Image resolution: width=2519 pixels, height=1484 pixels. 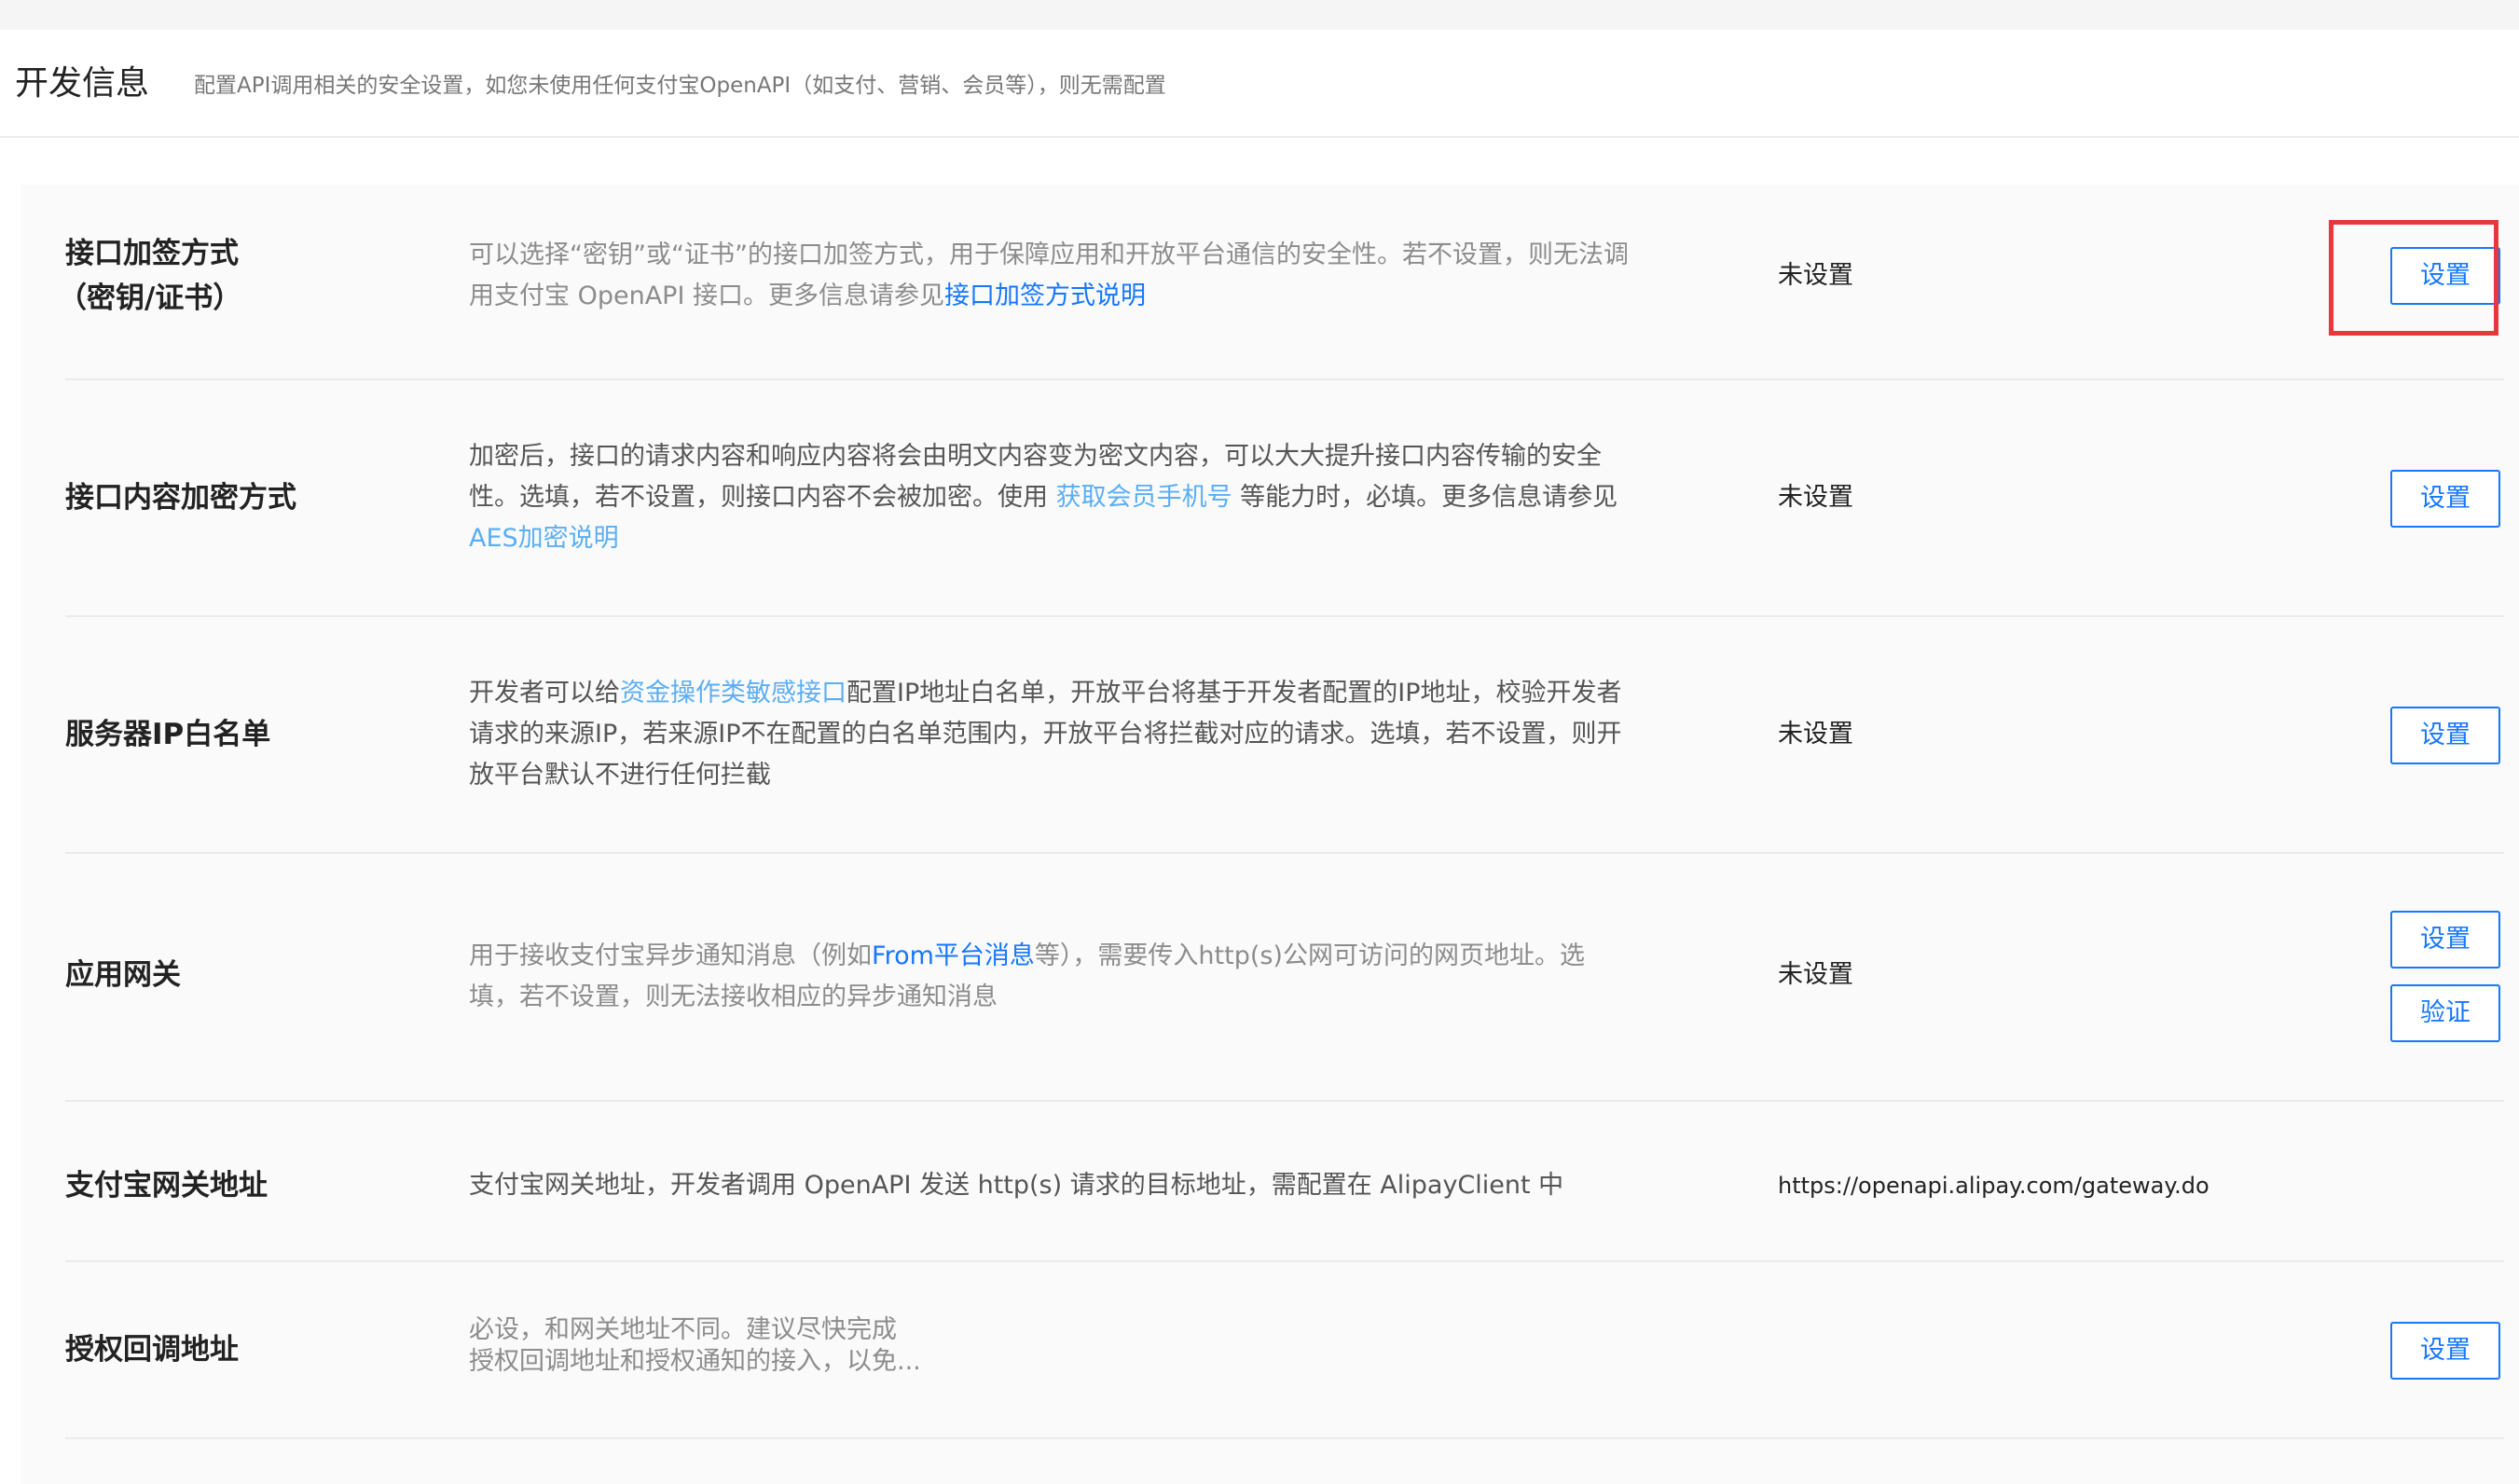 What do you see at coordinates (1815, 974) in the screenshot?
I see `app-gateway-status-value: 未设置` at bounding box center [1815, 974].